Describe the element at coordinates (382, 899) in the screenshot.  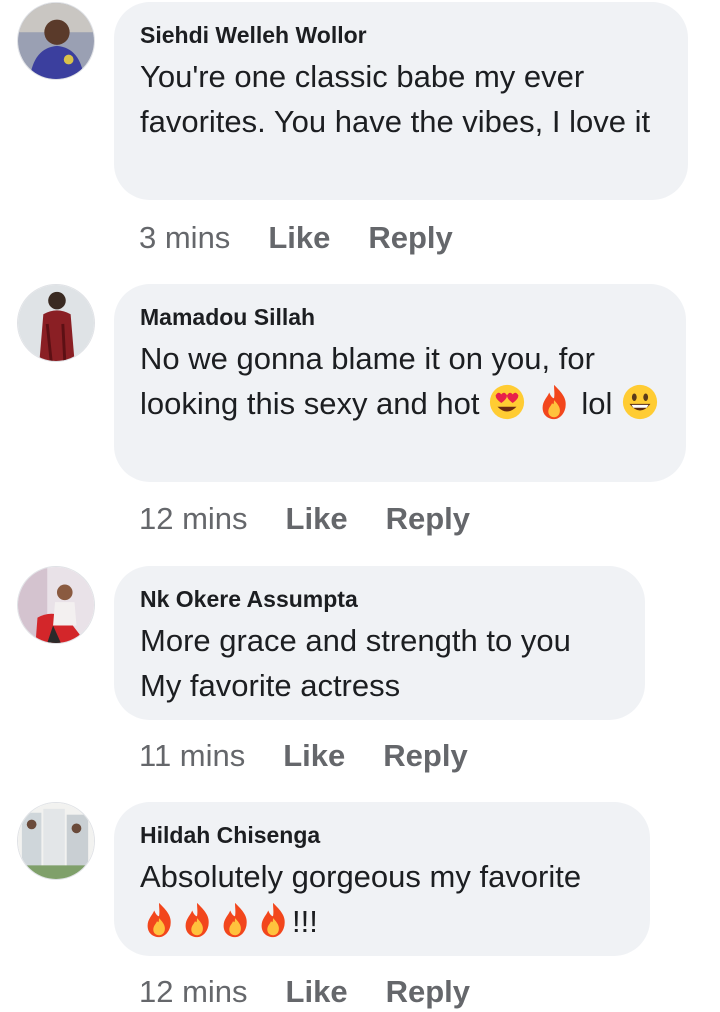
I see `comment-text: Absolutely gorgeous my favorite !!!` at that location.